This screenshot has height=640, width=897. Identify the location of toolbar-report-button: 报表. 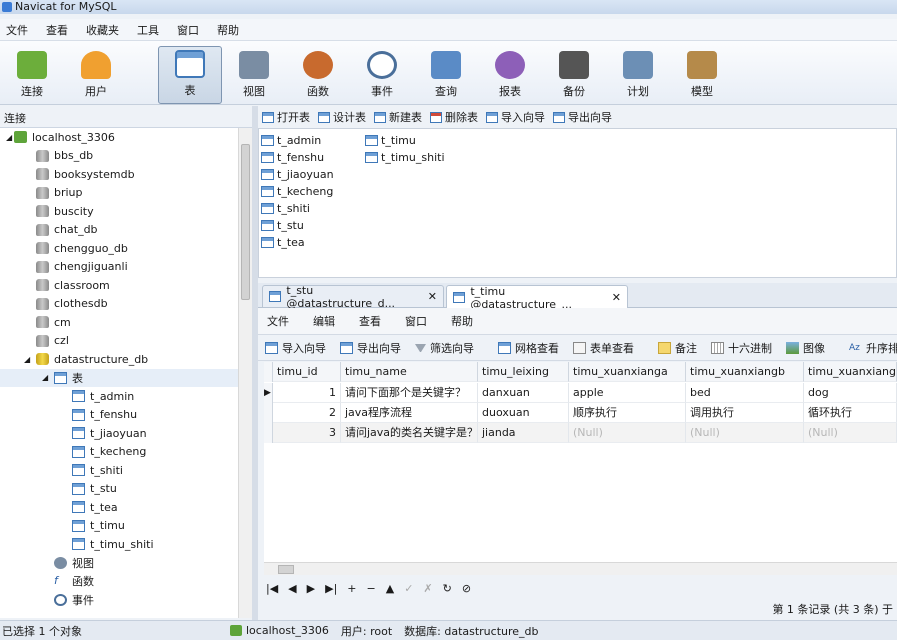
(510, 75).